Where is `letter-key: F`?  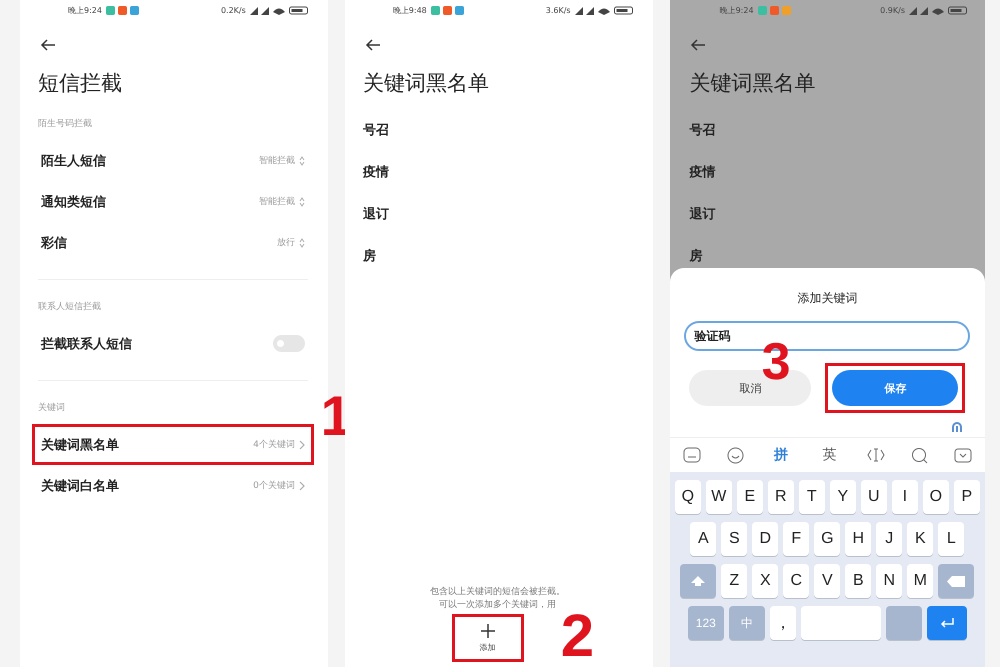
letter-key: F is located at coordinates (796, 539).